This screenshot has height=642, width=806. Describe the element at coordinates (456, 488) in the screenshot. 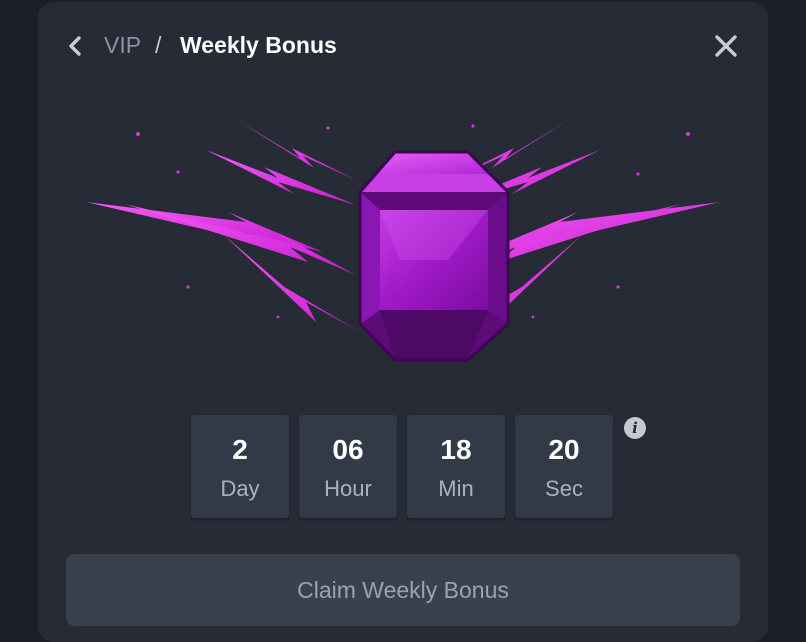

I see `timer-minutes-label: Min` at that location.